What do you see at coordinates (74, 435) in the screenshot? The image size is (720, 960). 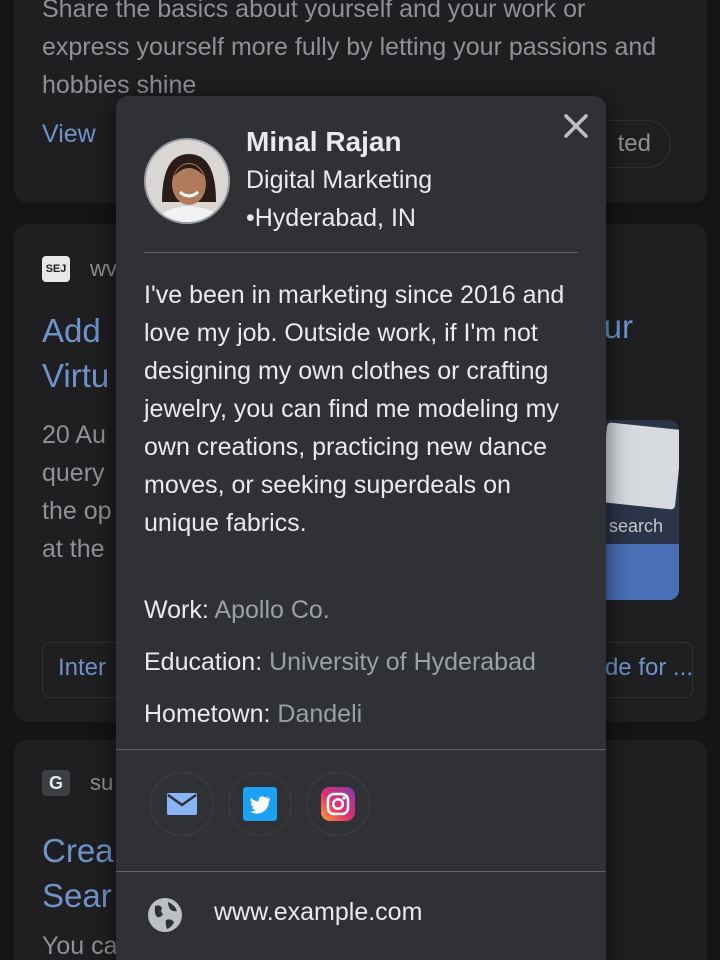 I see `snippet-line: 20 Au` at bounding box center [74, 435].